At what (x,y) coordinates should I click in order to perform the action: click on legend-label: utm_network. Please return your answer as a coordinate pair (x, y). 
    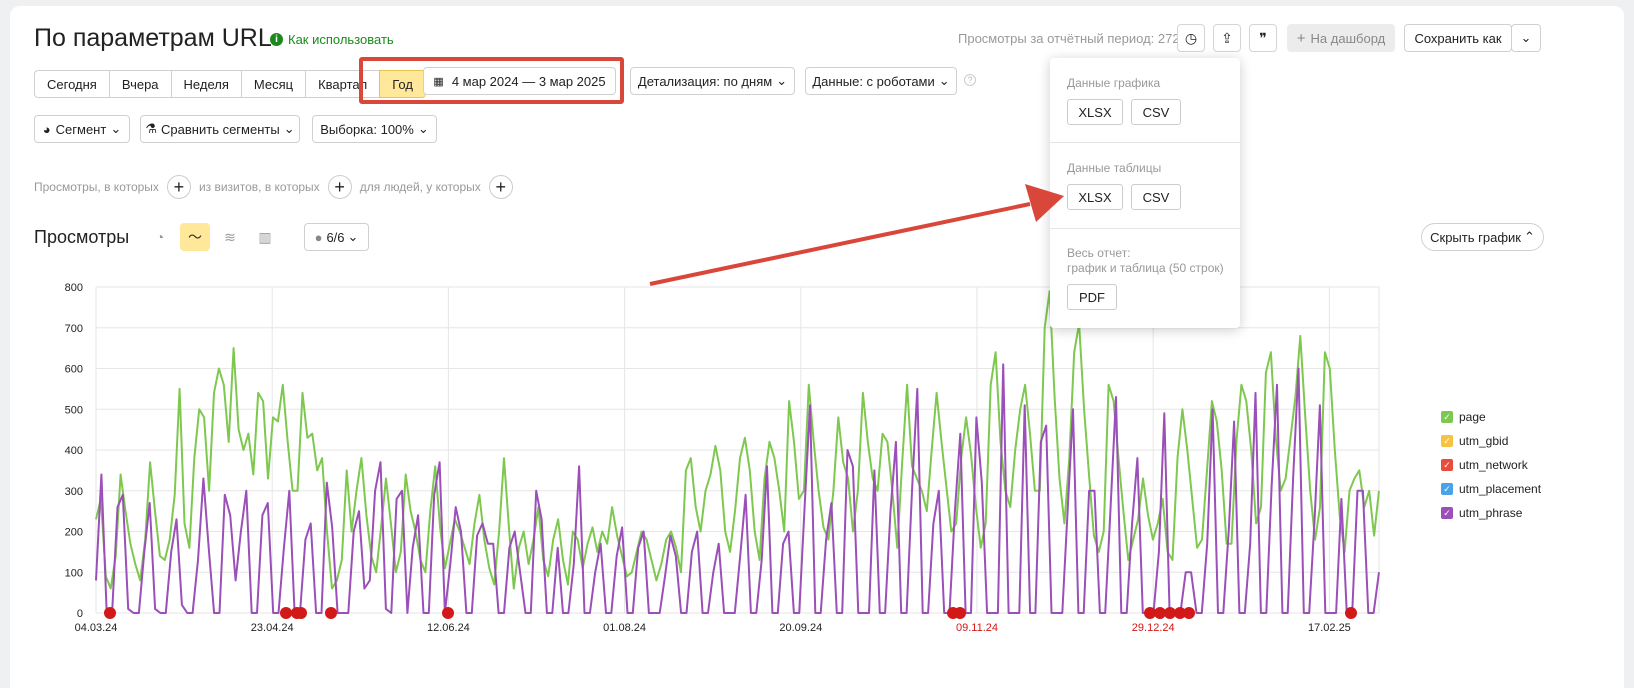
    Looking at the image, I should click on (1493, 465).